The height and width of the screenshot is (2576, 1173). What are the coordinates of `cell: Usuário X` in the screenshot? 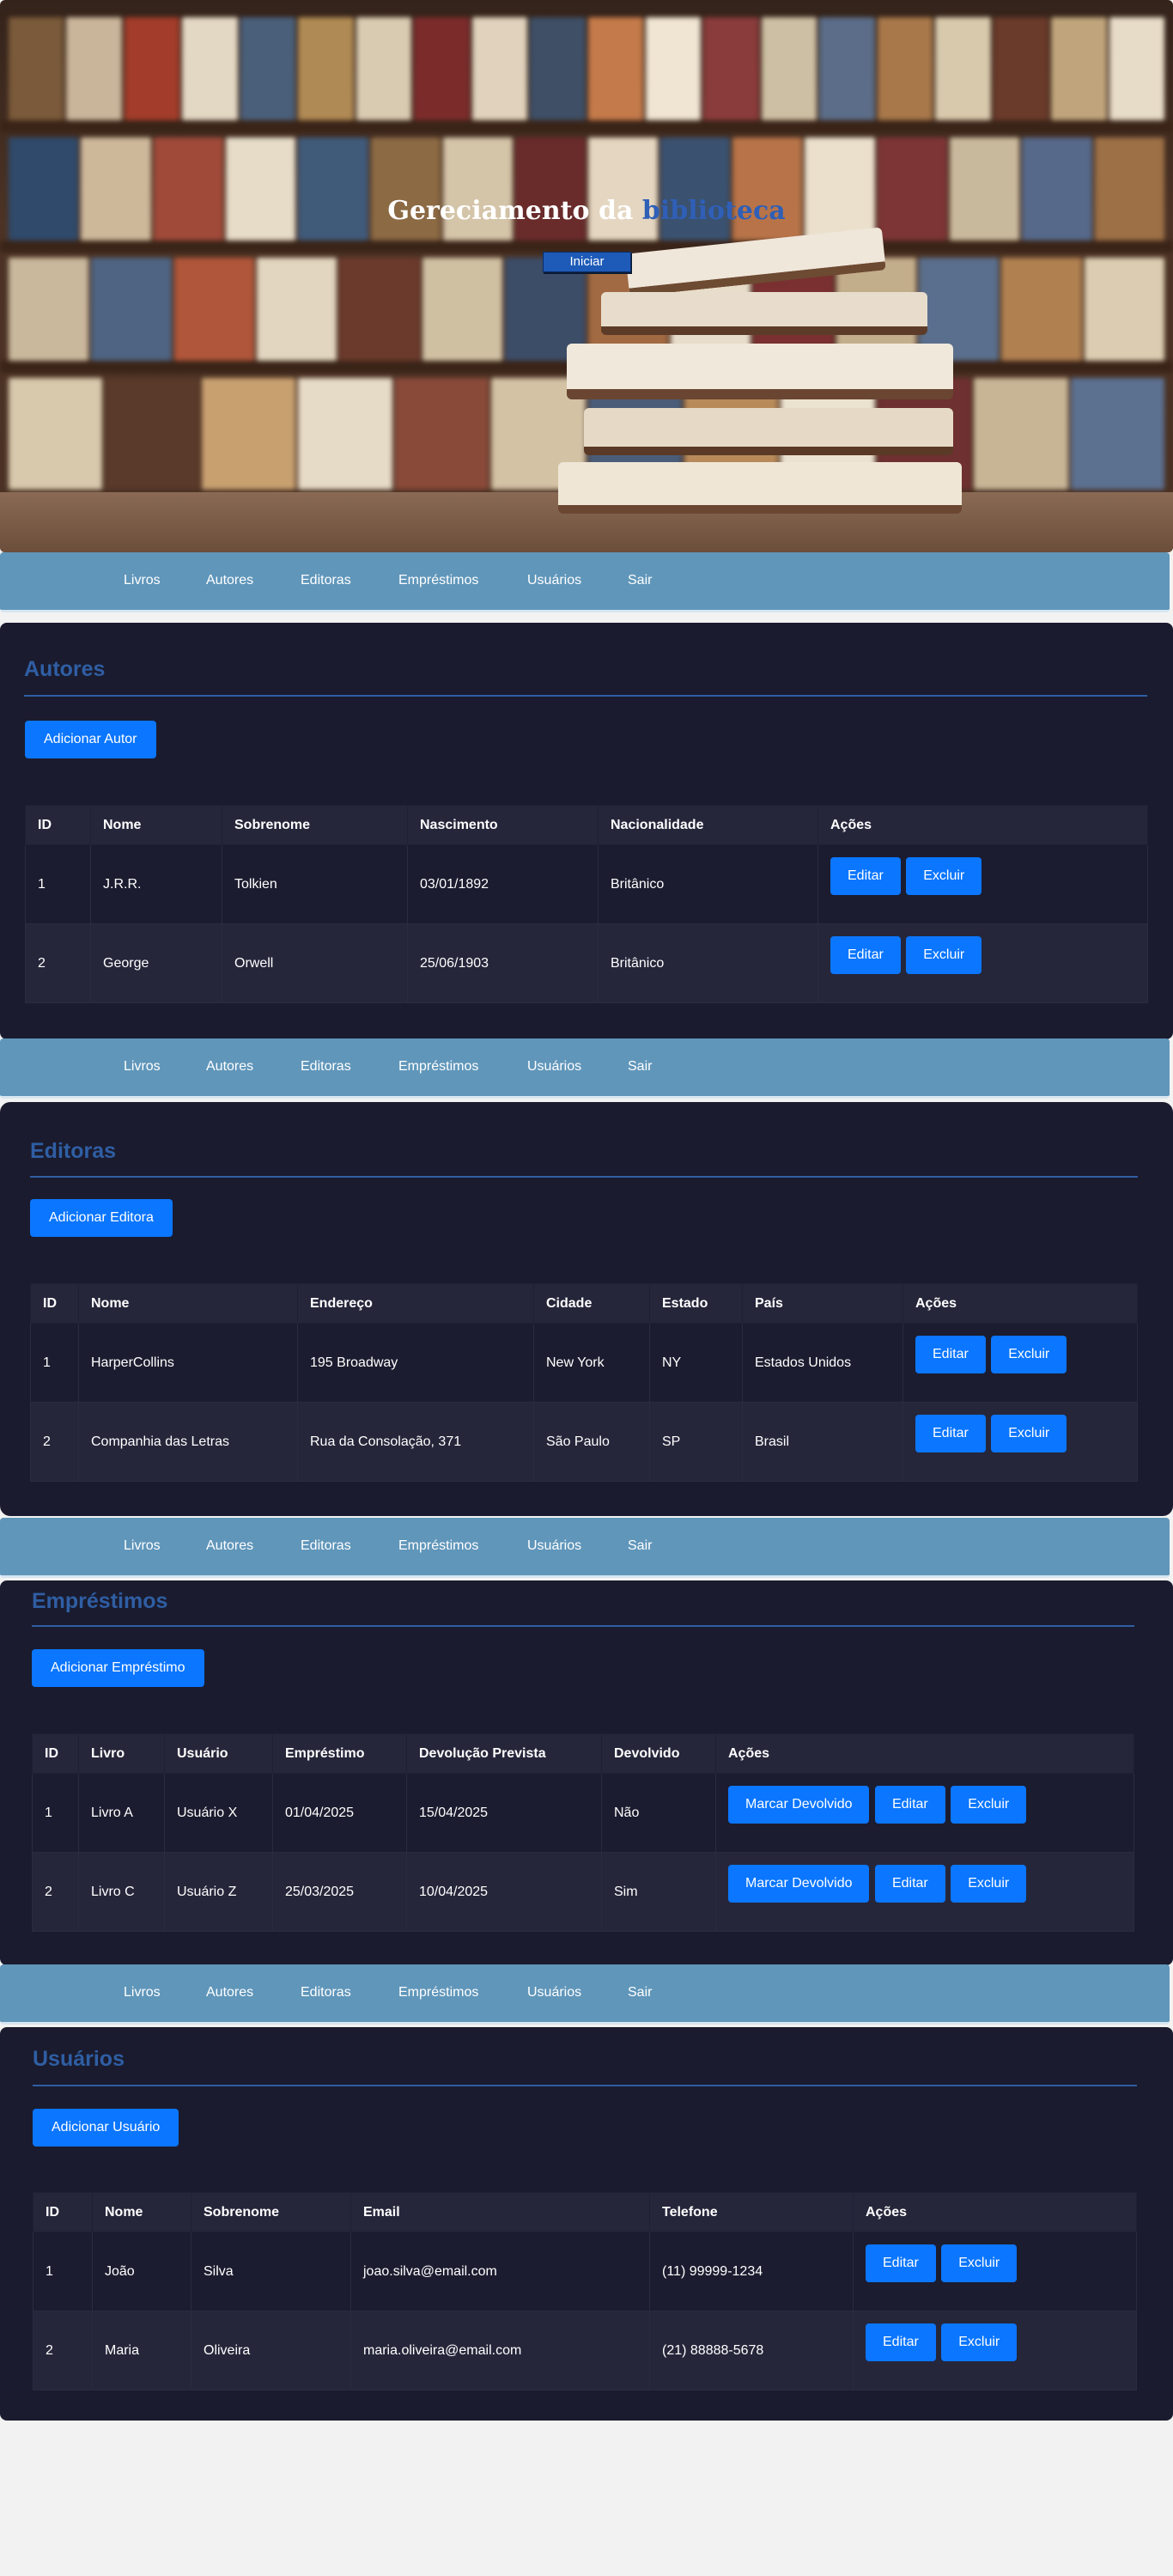 It's located at (218, 1813).